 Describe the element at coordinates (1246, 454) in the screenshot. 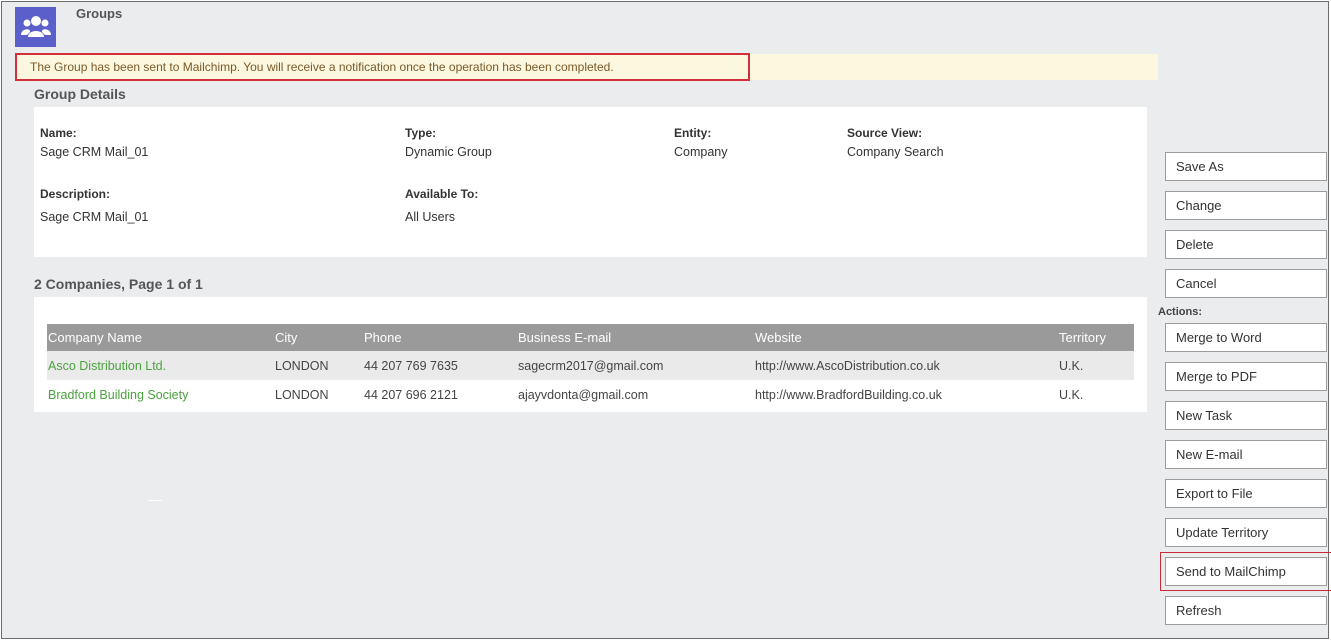

I see `new-email-button: New E-mail` at that location.